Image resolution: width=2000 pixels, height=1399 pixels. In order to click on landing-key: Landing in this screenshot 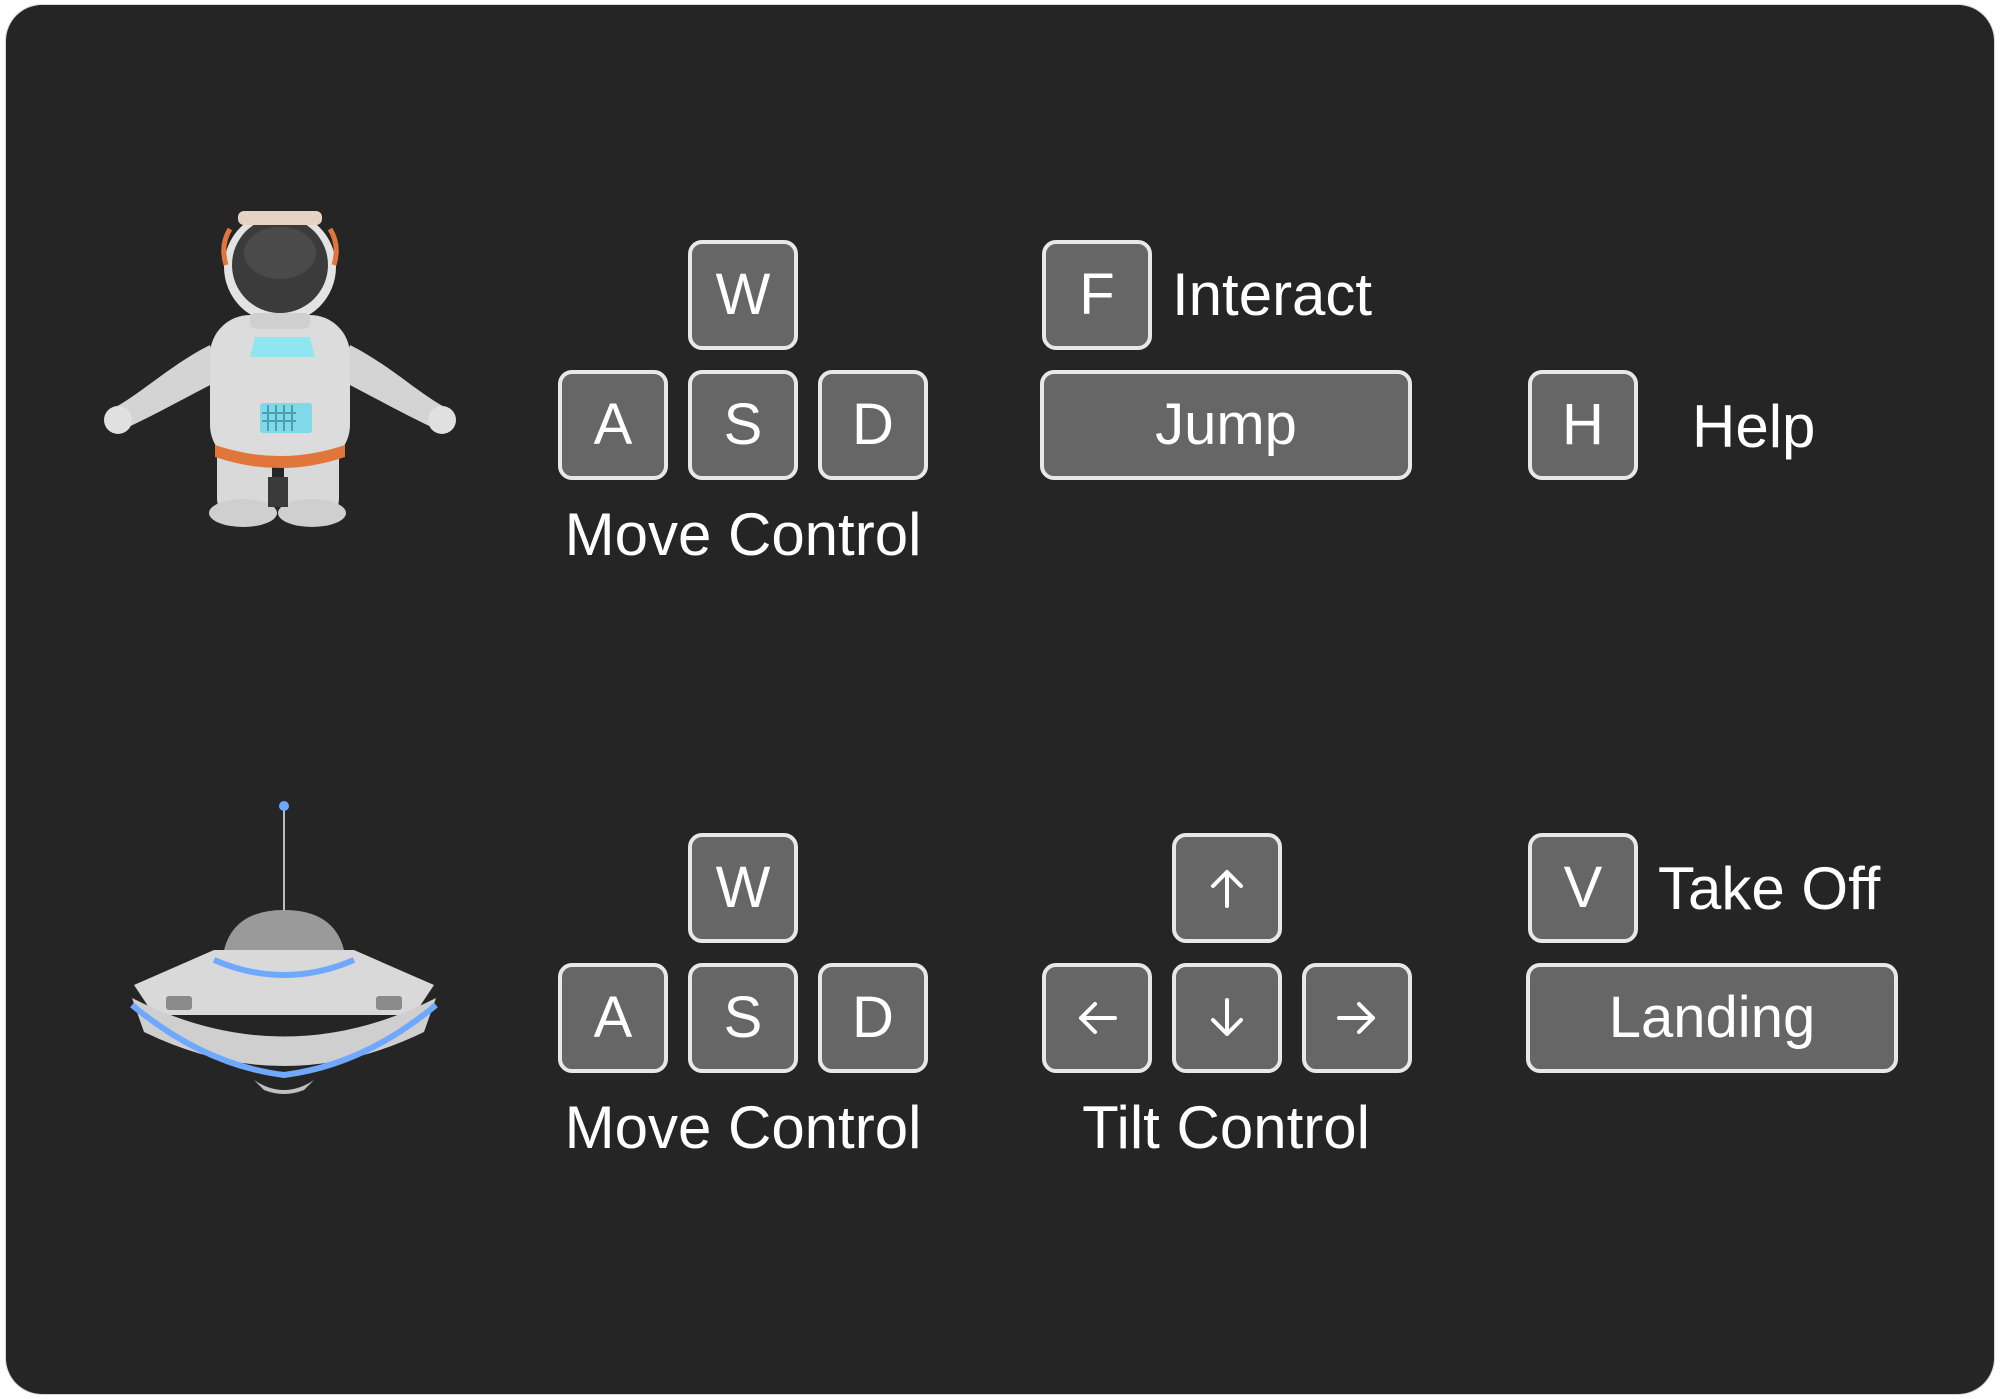, I will do `click(1712, 1018)`.